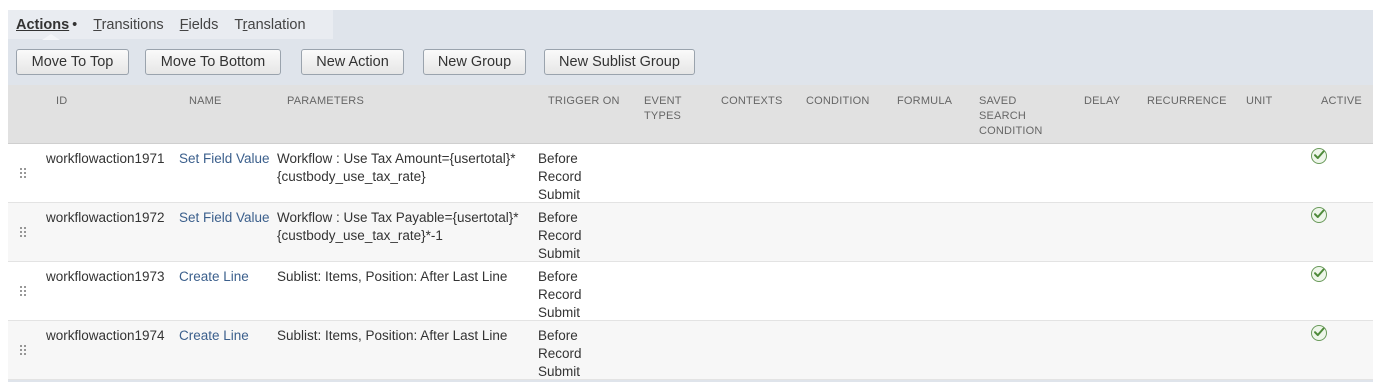 Image resolution: width=1379 pixels, height=390 pixels. Describe the element at coordinates (584, 101) in the screenshot. I see `col-trigger-on-header: TRIGGER ON` at that location.